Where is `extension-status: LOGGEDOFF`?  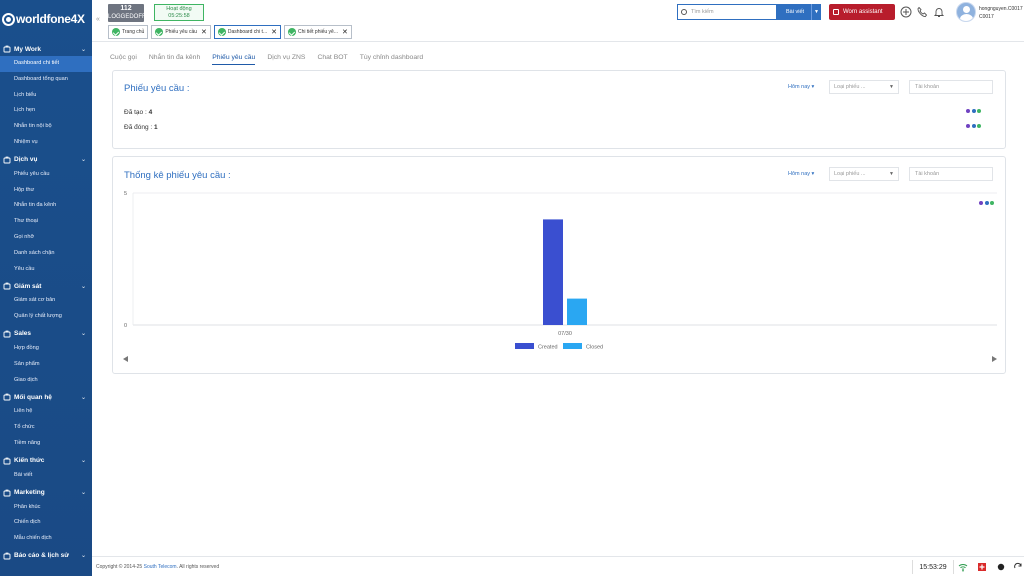
extension-status: LOGGEDOFF is located at coordinates (127, 17).